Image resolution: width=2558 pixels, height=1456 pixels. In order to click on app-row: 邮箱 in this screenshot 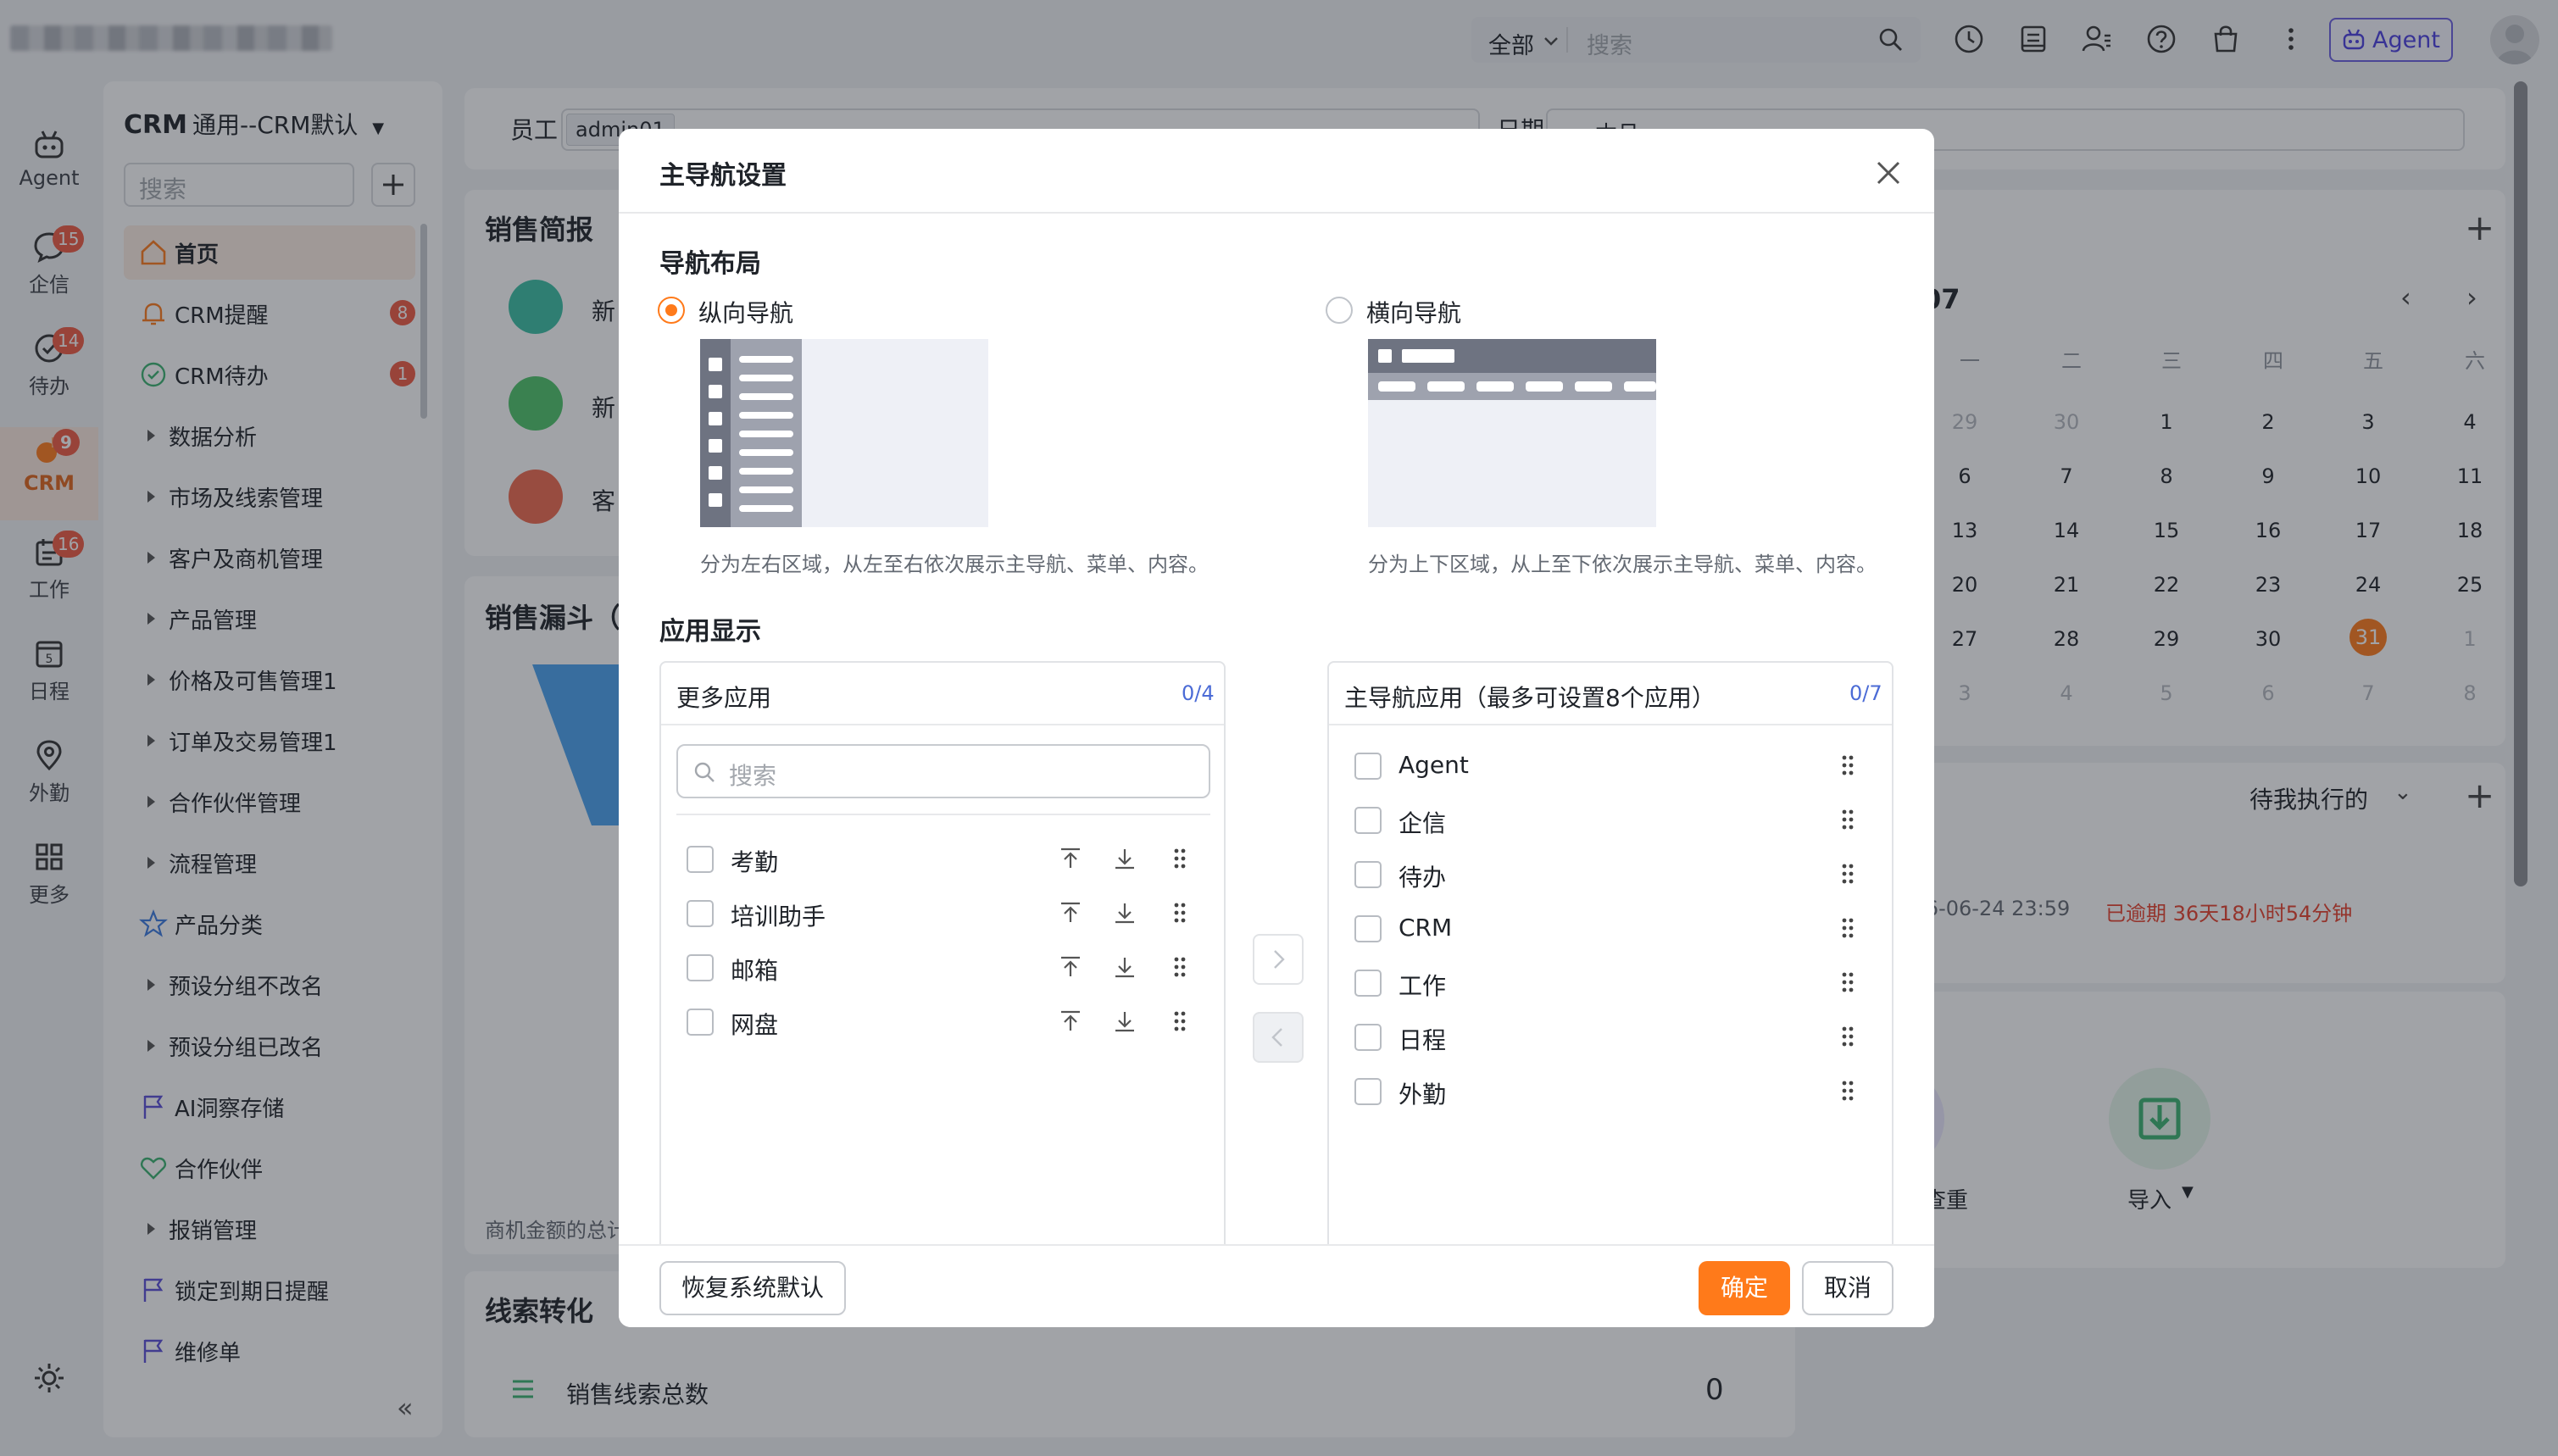, I will do `click(943, 968)`.